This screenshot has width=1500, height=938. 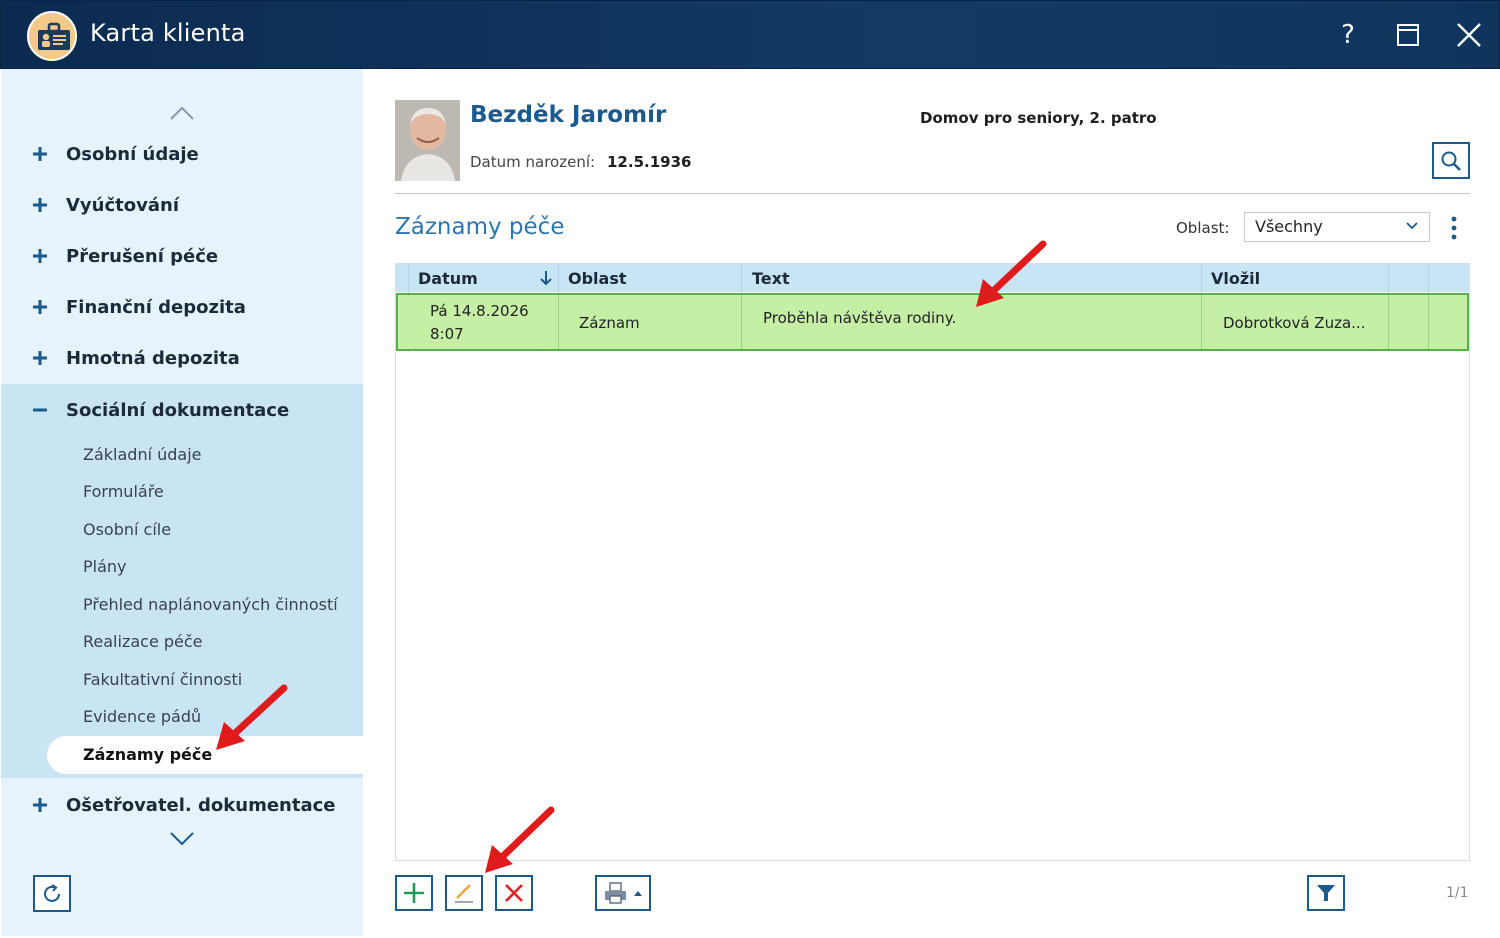 What do you see at coordinates (649, 162) in the screenshot?
I see `dob-value: 12.5.1936` at bounding box center [649, 162].